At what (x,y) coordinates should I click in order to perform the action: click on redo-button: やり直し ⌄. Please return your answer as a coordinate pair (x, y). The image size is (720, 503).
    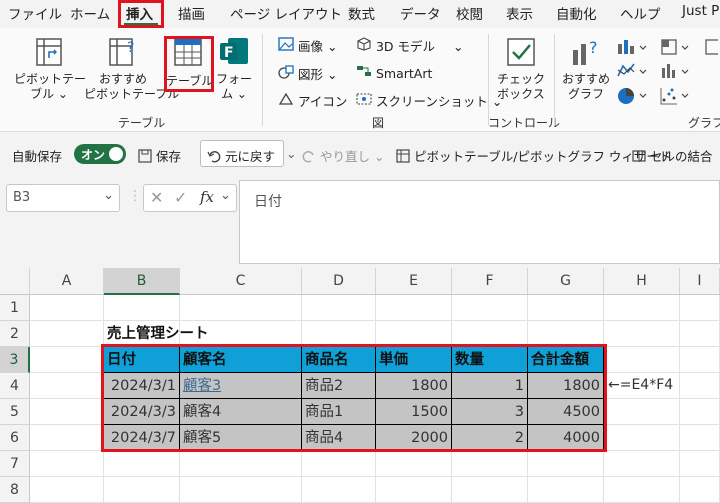
    Looking at the image, I should click on (343, 155).